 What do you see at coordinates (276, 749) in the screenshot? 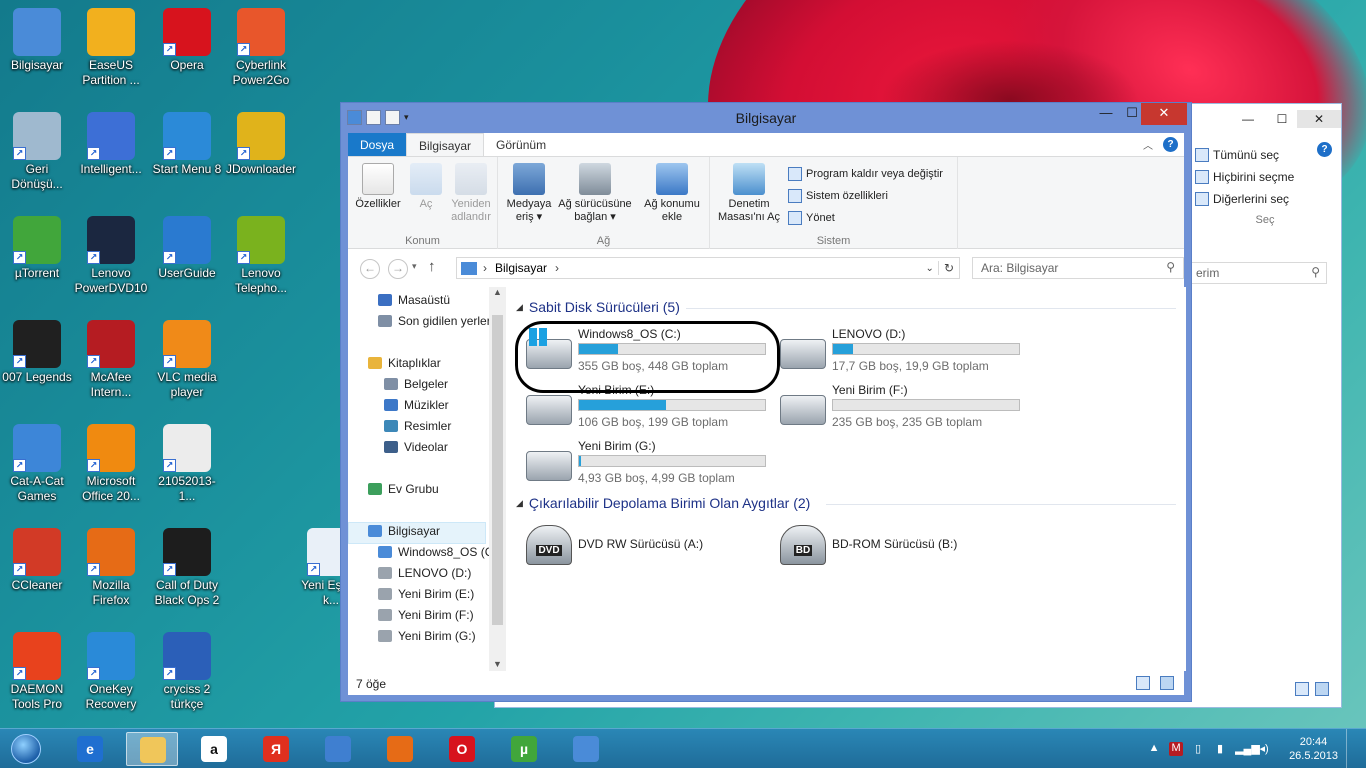
I see `taskbar-app-button: Я` at bounding box center [276, 749].